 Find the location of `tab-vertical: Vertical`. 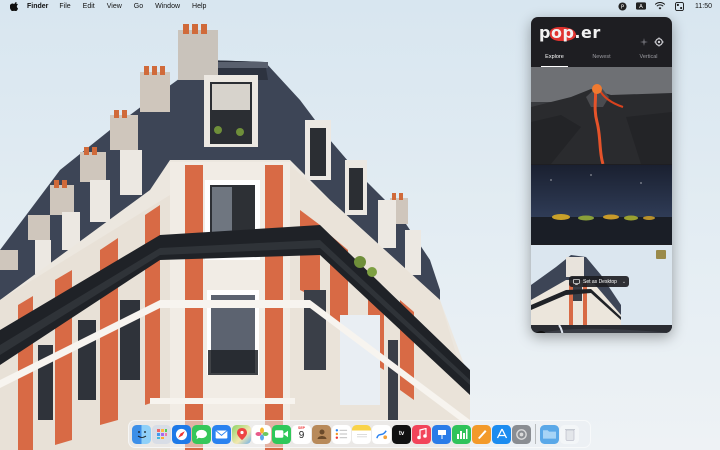

tab-vertical: Vertical is located at coordinates (648, 60).